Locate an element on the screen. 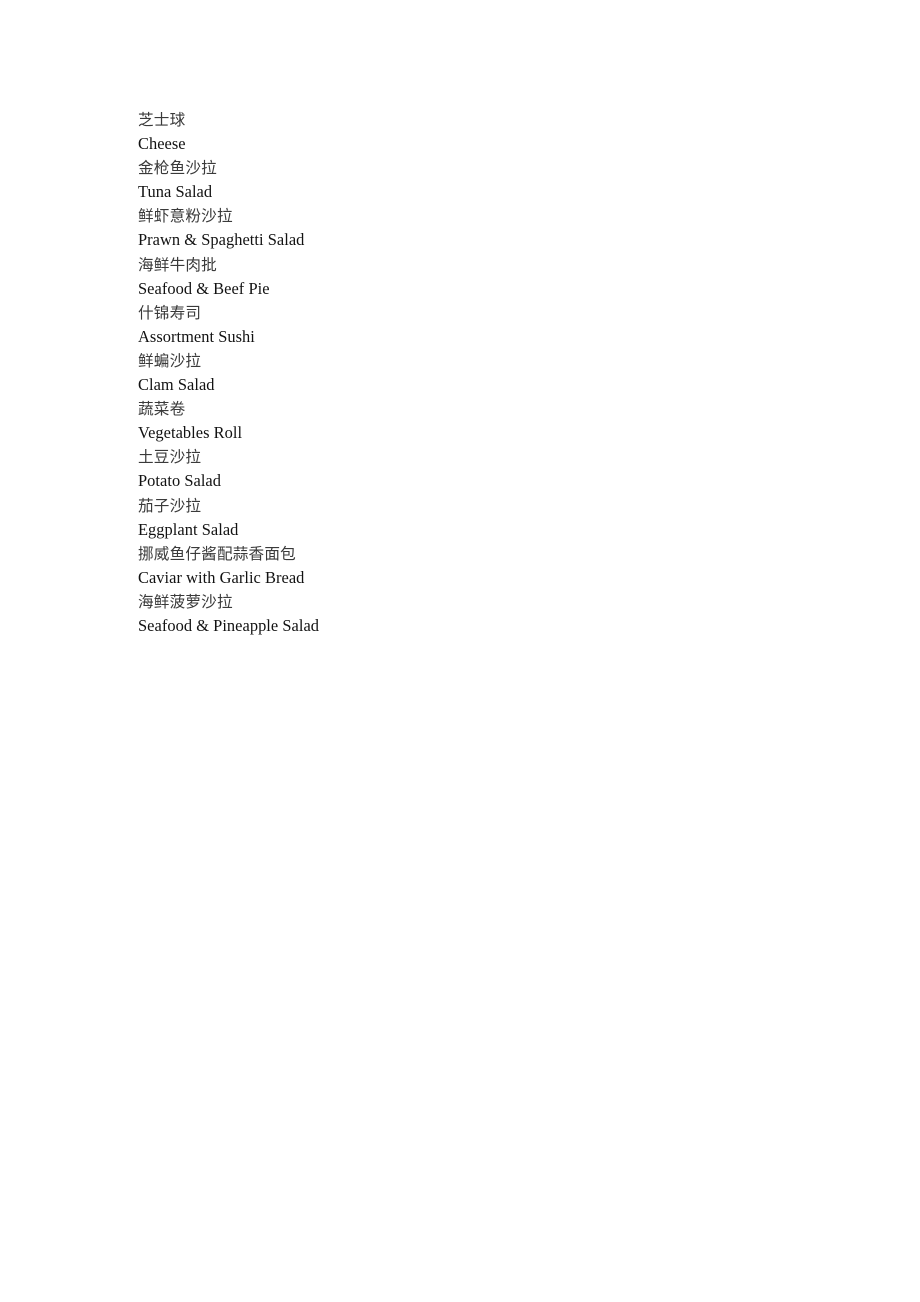  menu-line: Eggplant Salad is located at coordinates (188, 529).